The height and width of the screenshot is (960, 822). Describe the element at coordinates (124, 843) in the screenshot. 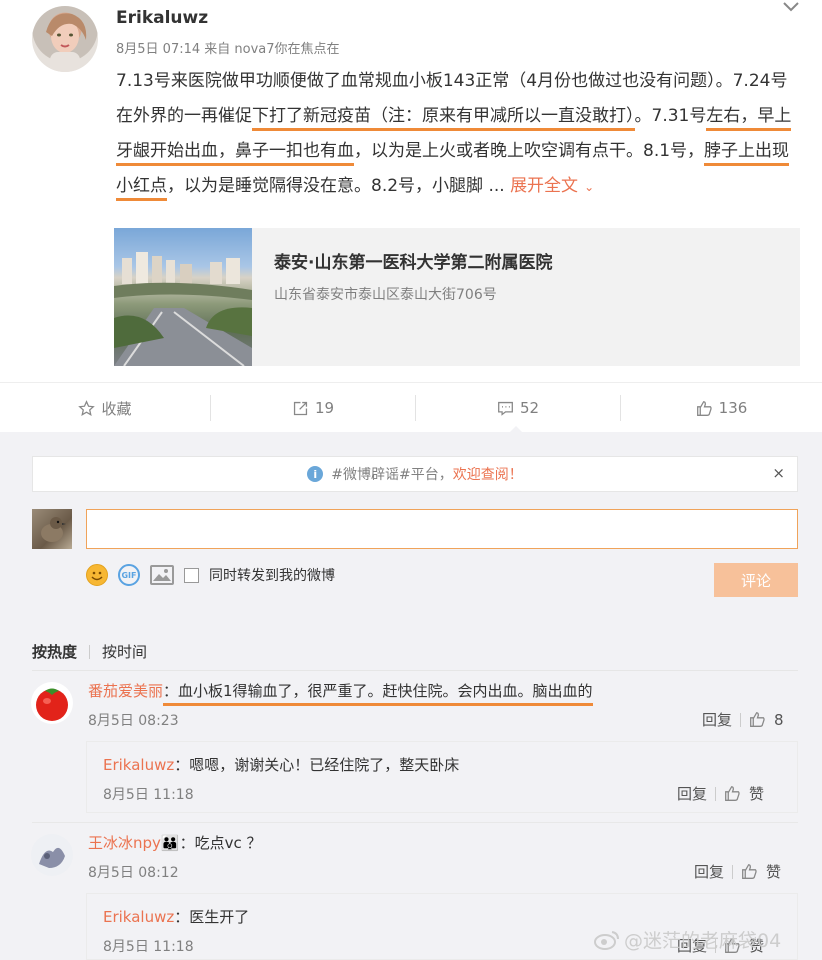

I see `commenter-name: 王冰冰npy` at that location.